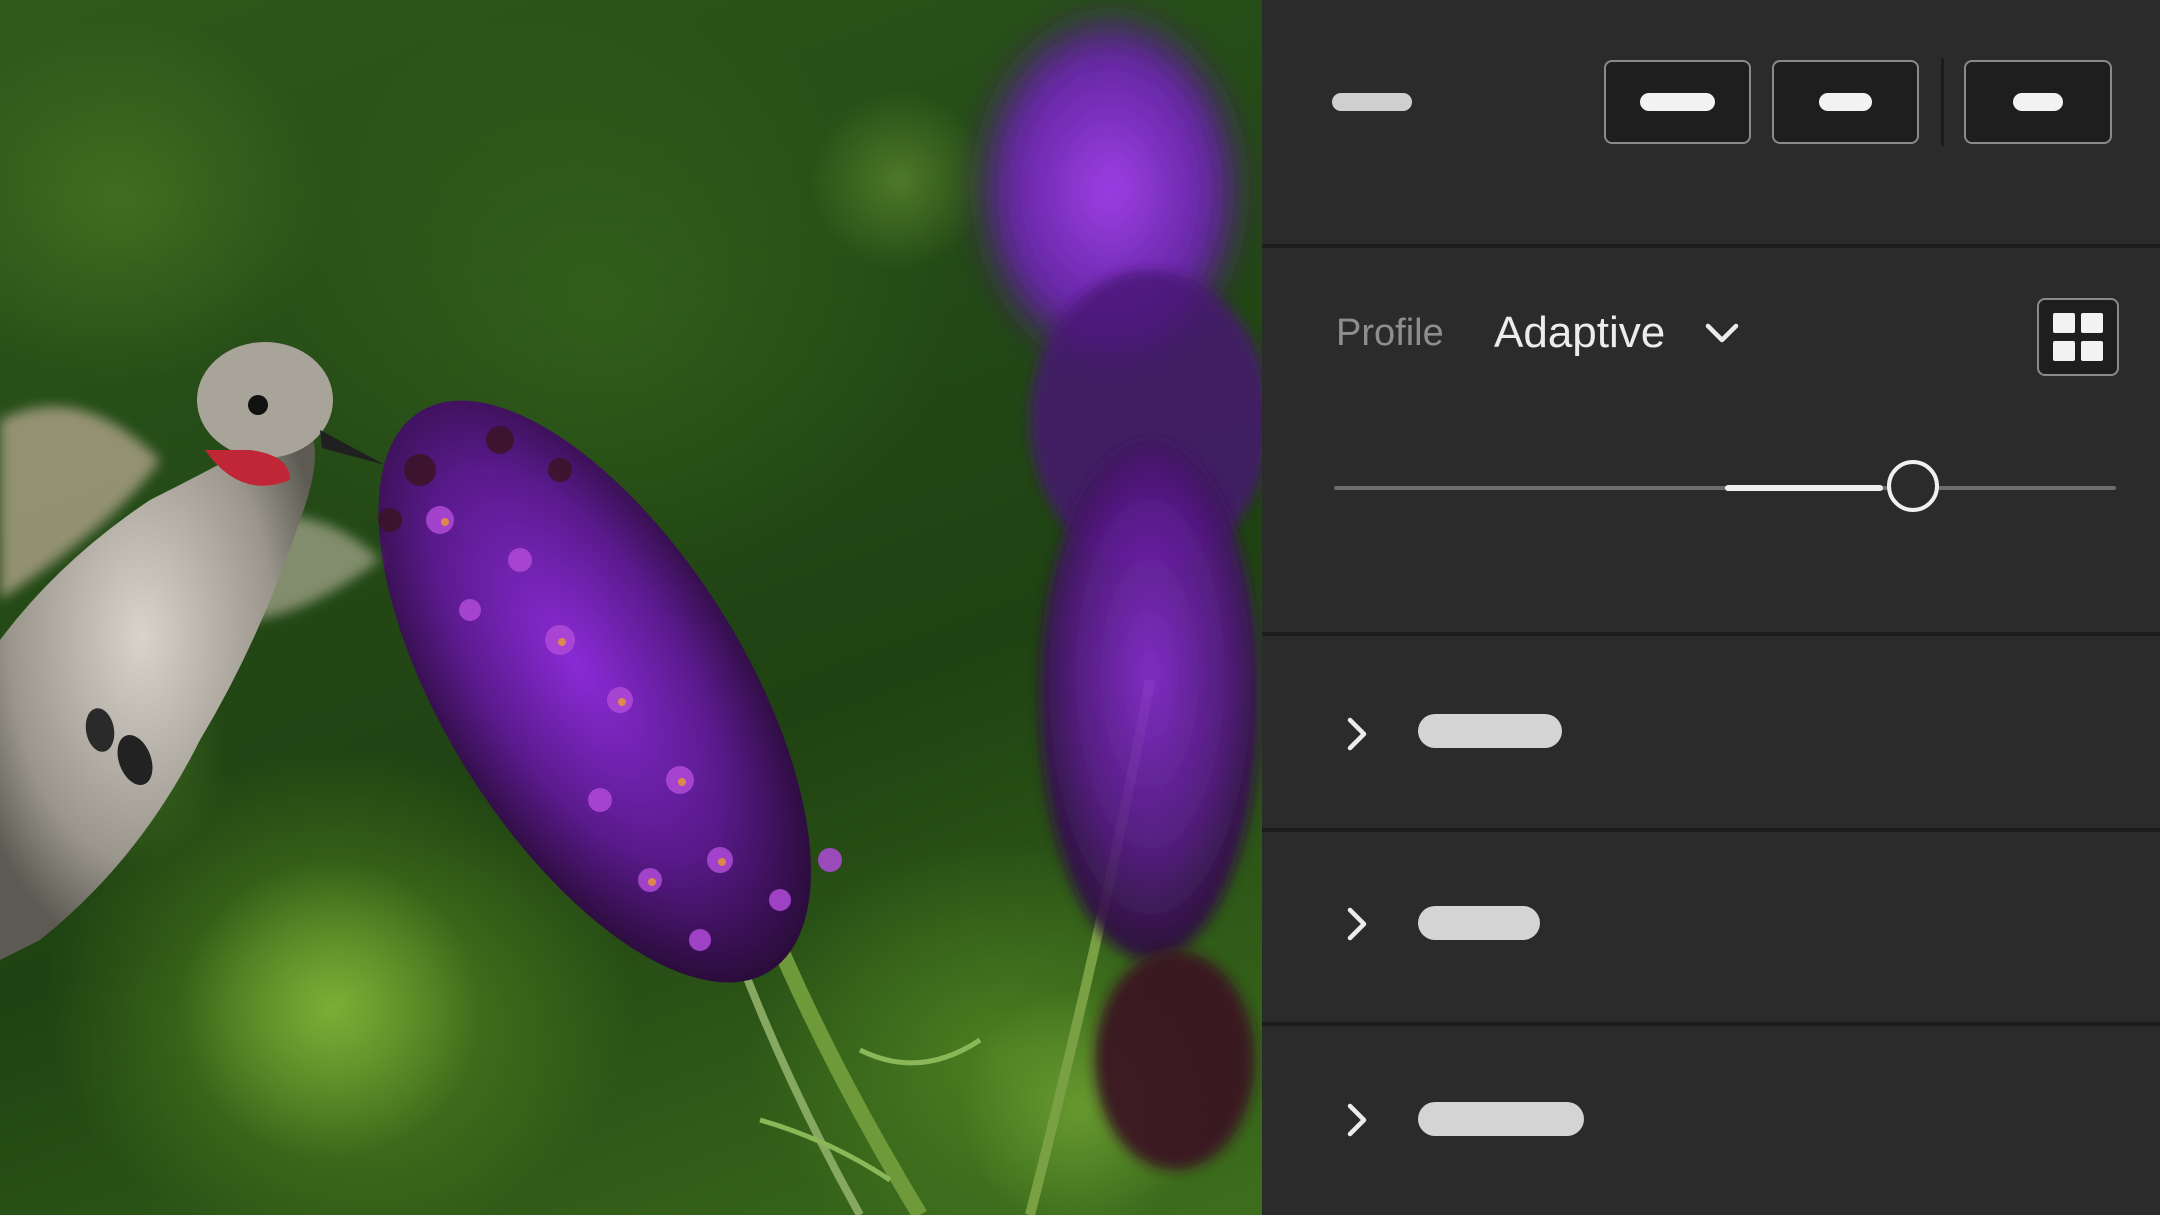  Describe the element at coordinates (1372, 102) in the screenshot. I see `panel-title-placeholder` at that location.